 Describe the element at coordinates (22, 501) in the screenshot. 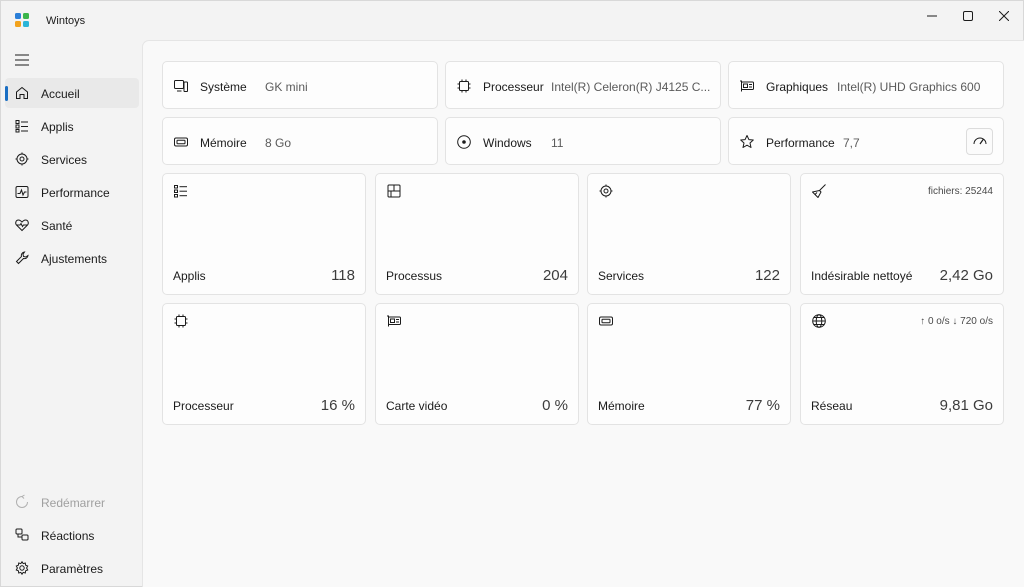

I see `restart-icon` at that location.